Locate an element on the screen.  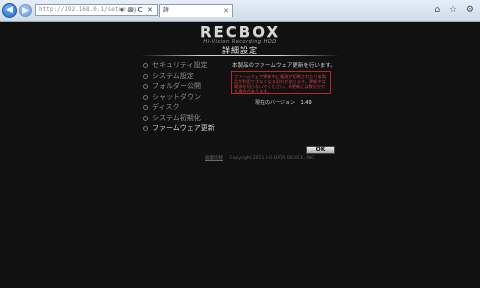
version-value: 1.49 is located at coordinates (306, 103).